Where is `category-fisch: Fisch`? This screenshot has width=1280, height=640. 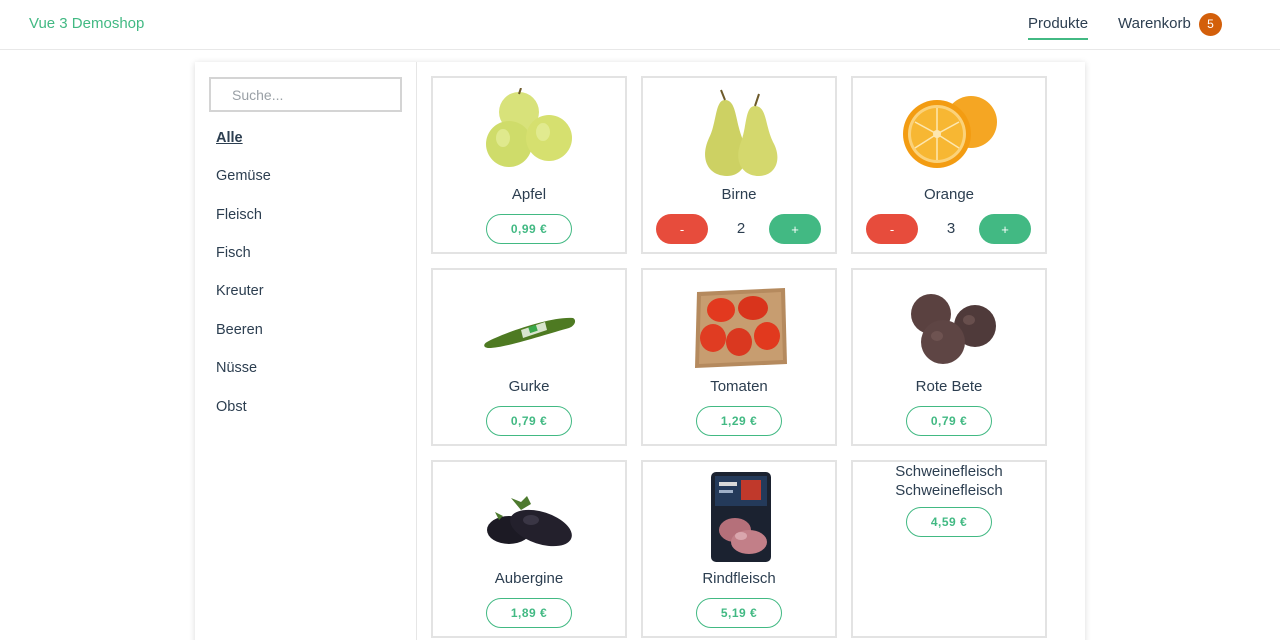 category-fisch: Fisch is located at coordinates (233, 253).